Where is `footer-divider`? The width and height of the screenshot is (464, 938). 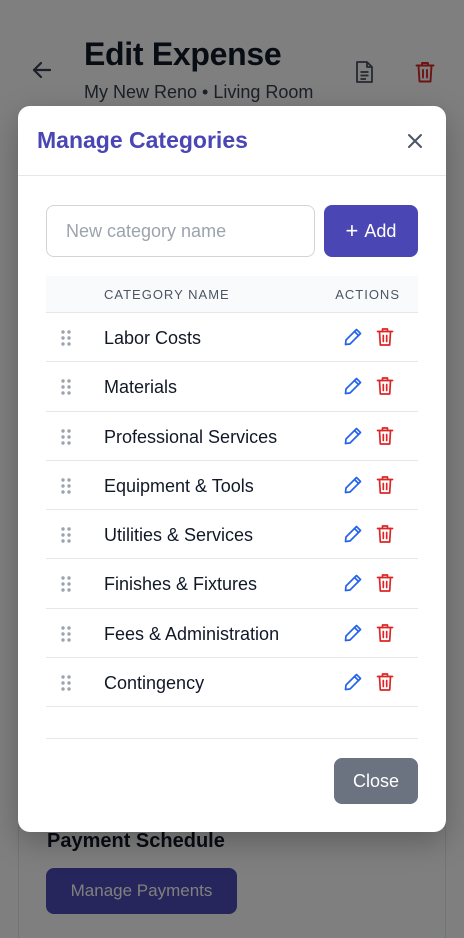
footer-divider is located at coordinates (232, 738).